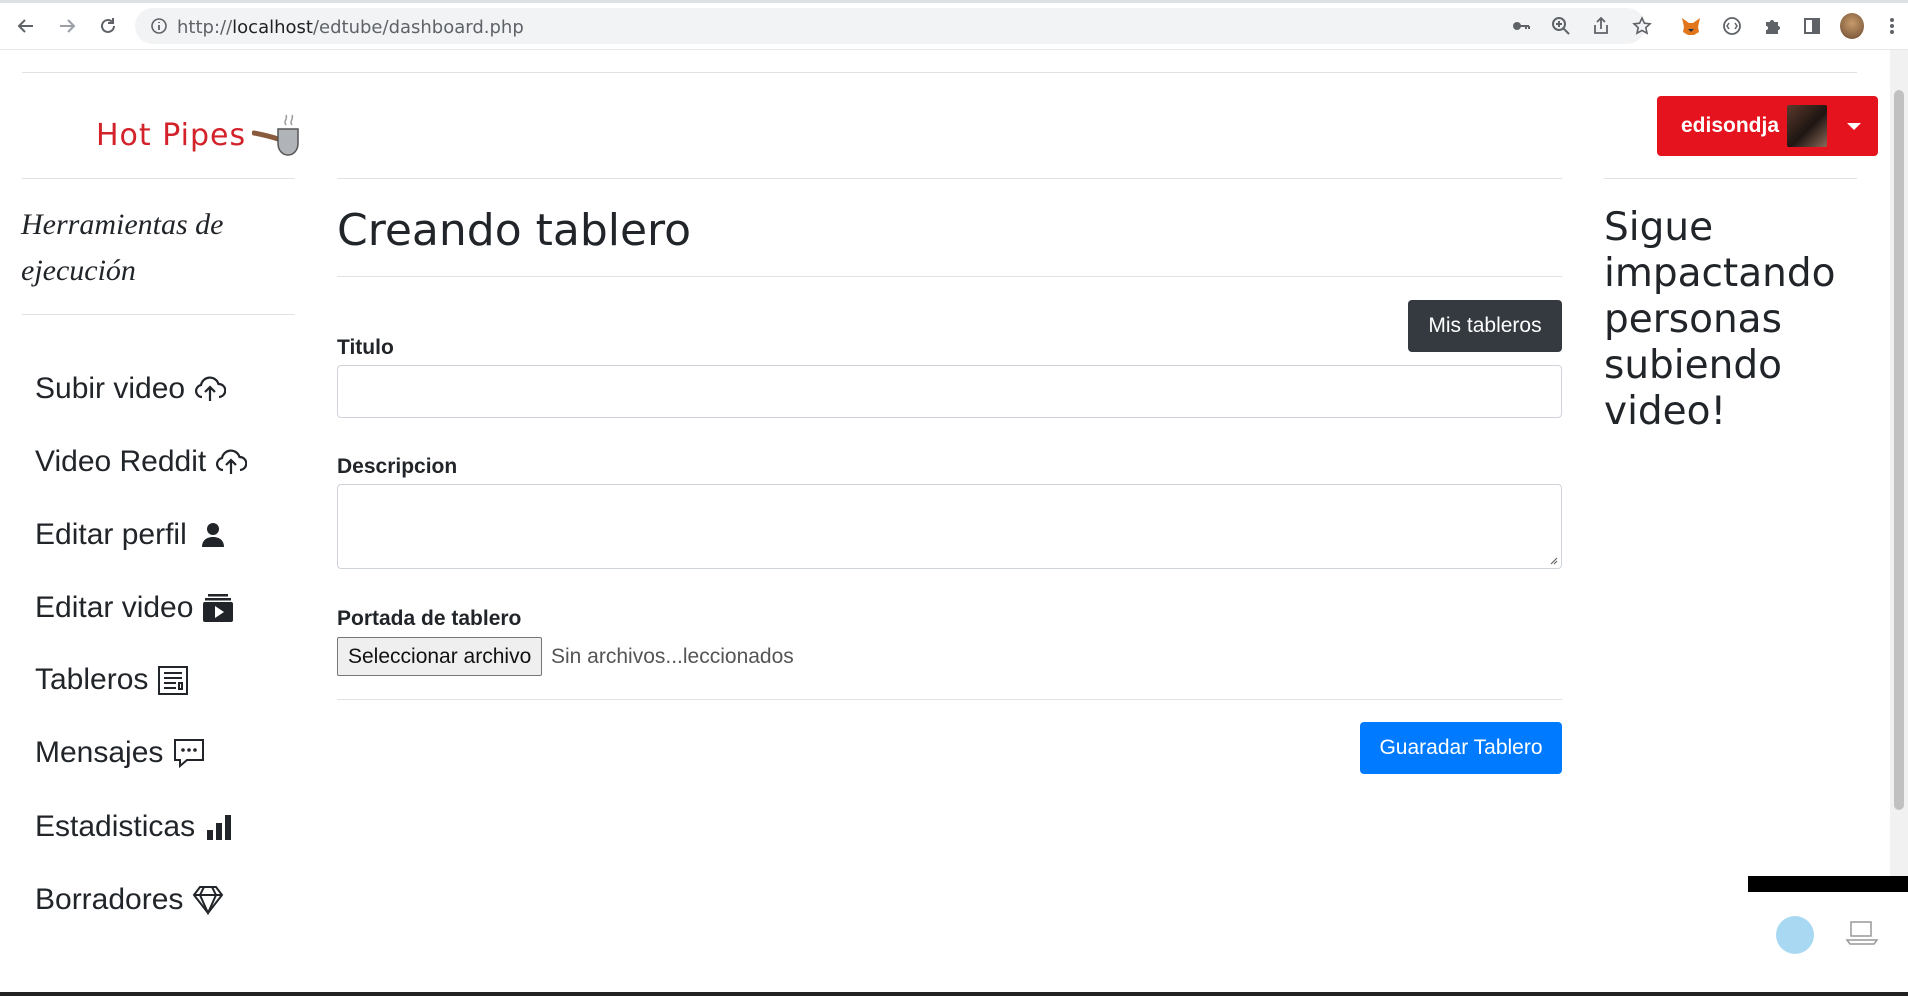 Image resolution: width=1908 pixels, height=996 pixels. Describe the element at coordinates (429, 618) in the screenshot. I see `cover-label: Portada de tablero` at that location.